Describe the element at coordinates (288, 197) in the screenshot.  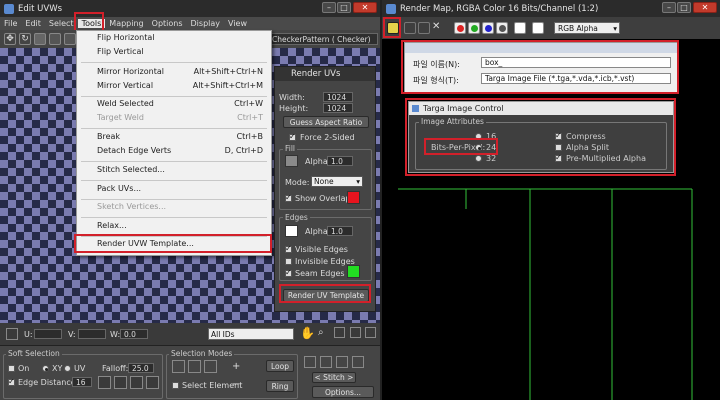
I see `show-overlap-checkbox` at that location.